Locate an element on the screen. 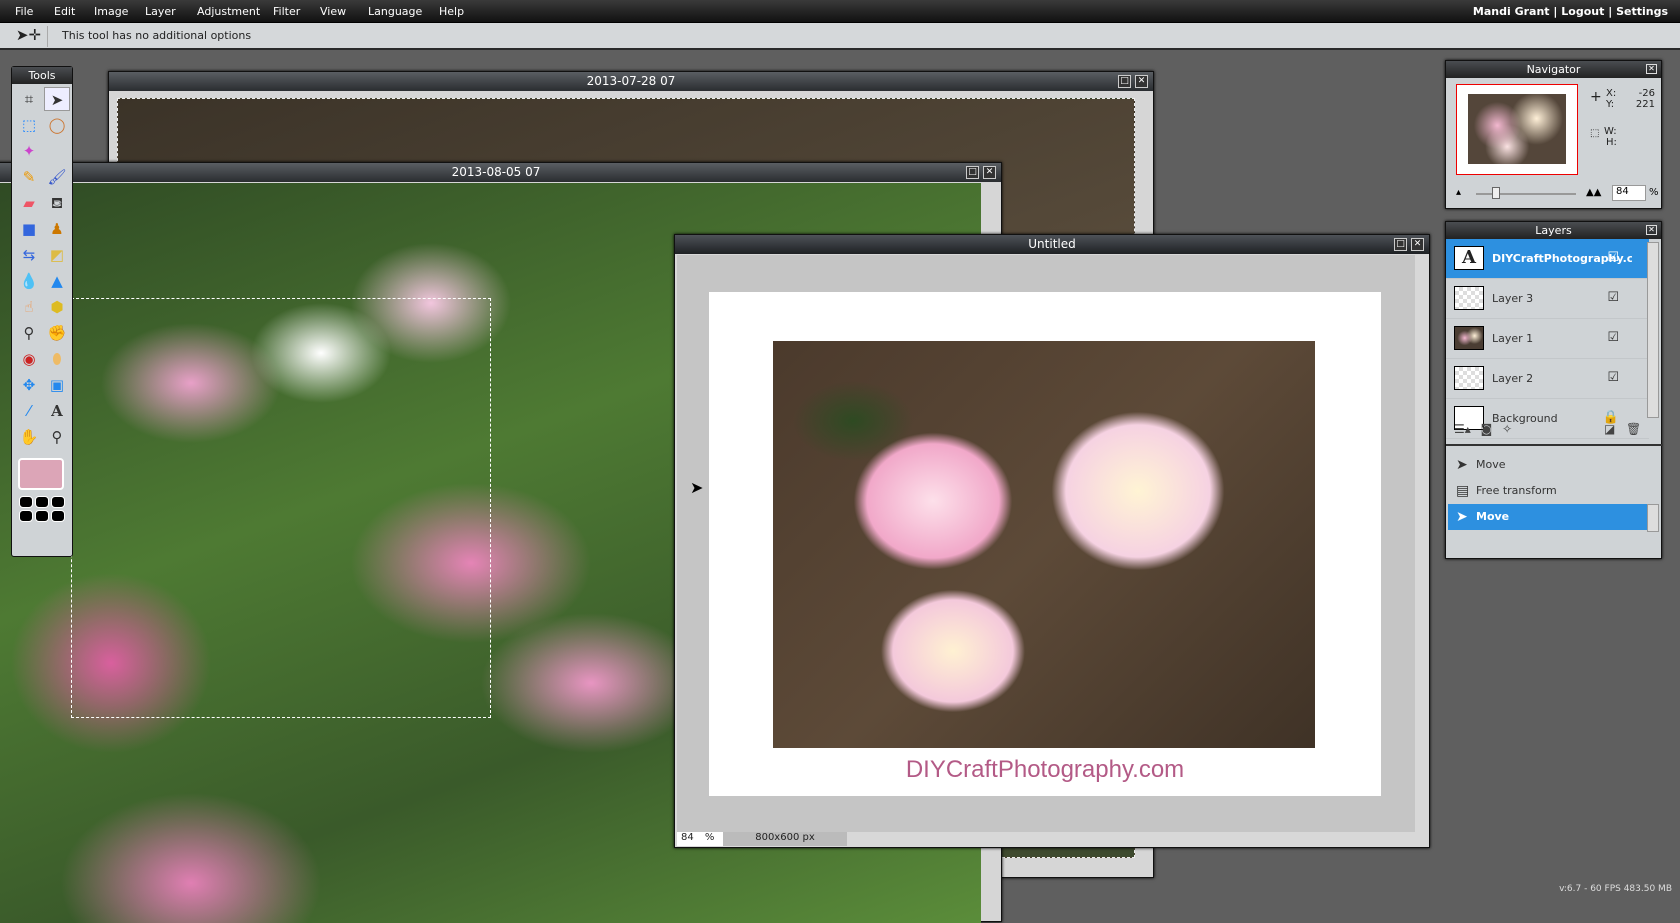  layer-row: Layer 2 ☑ is located at coordinates (1547, 379).